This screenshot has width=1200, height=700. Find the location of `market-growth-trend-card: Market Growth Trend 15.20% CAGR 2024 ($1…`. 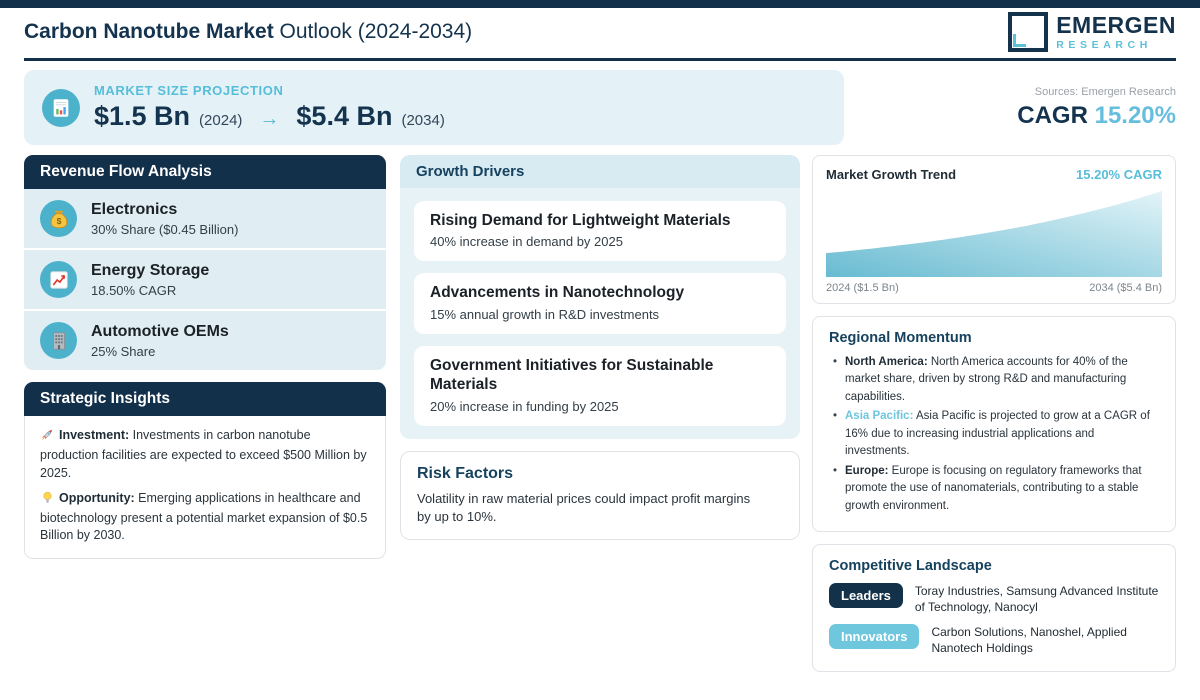

market-growth-trend-card: Market Growth Trend 15.20% CAGR 2024 ($1… is located at coordinates (994, 229).